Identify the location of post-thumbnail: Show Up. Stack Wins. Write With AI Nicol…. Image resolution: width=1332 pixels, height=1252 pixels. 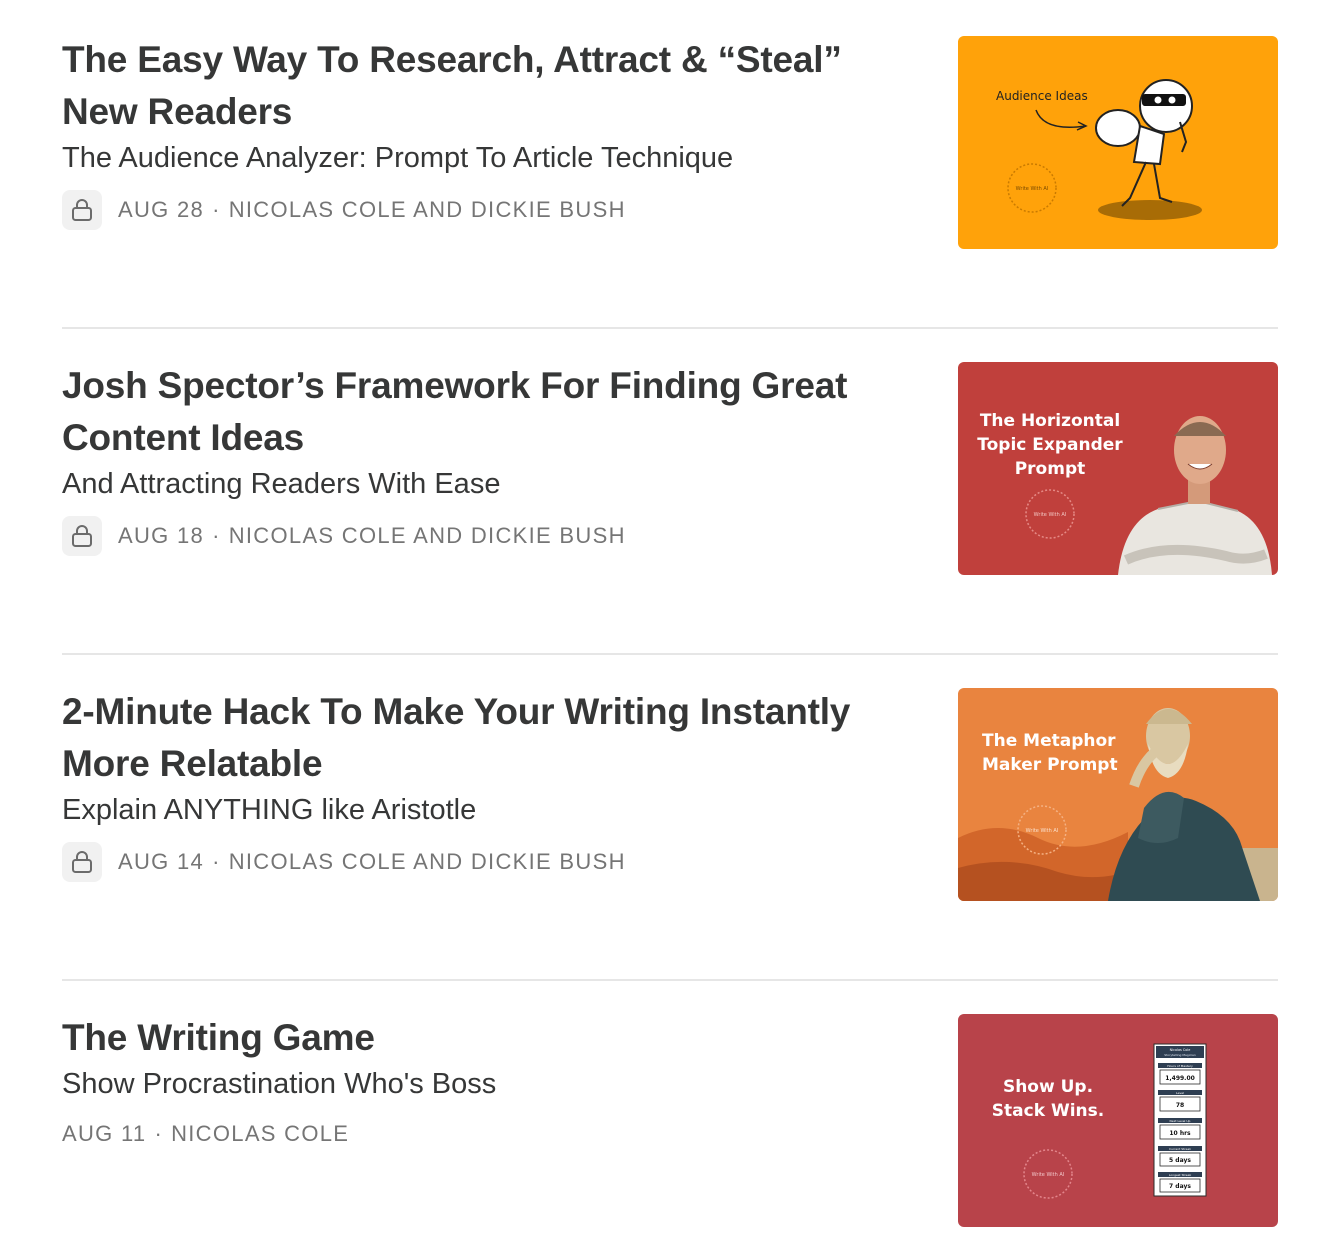
(1118, 1120).